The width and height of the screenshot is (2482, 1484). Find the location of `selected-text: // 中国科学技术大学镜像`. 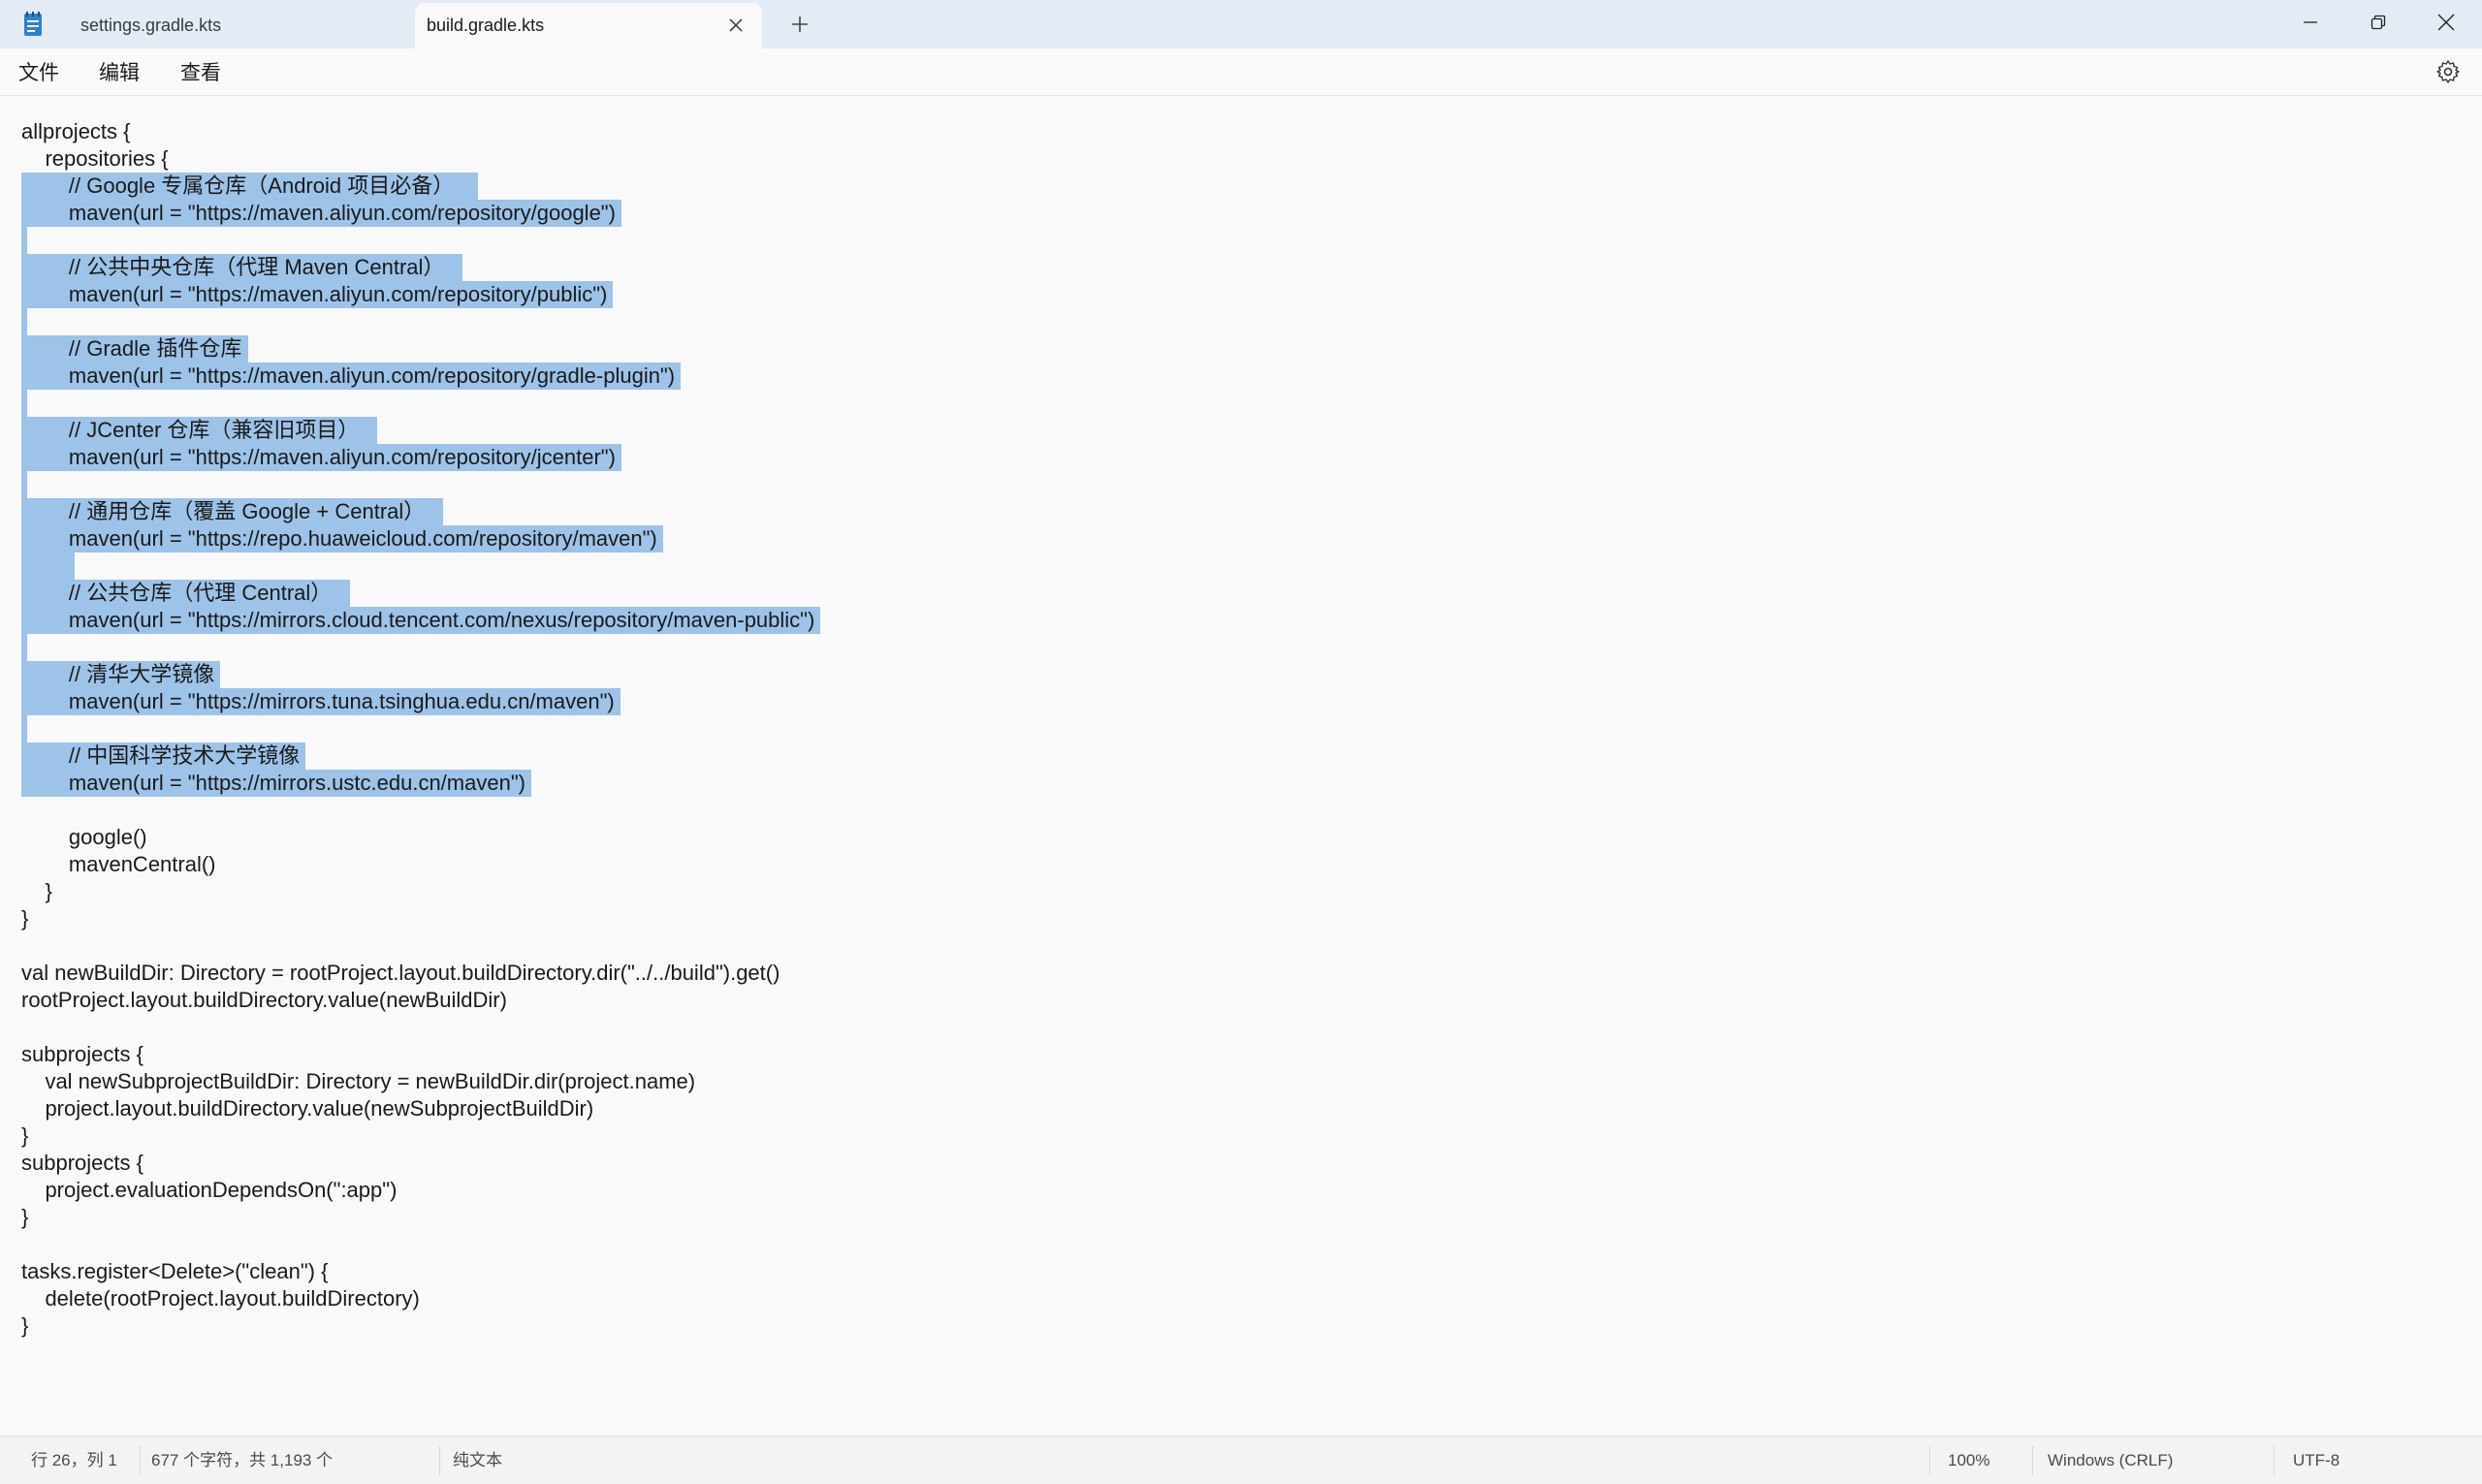

selected-text: // 中国科学技术大学镜像 is located at coordinates (161, 756).